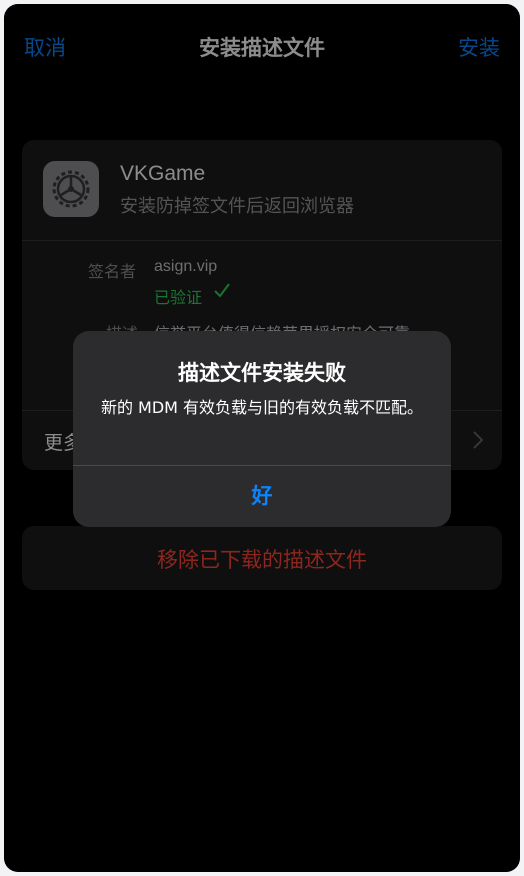 The width and height of the screenshot is (524, 876). What do you see at coordinates (262, 407) in the screenshot?
I see `alert-message: 新的 MDM 有效负载与旧的有效负载不匹配。` at bounding box center [262, 407].